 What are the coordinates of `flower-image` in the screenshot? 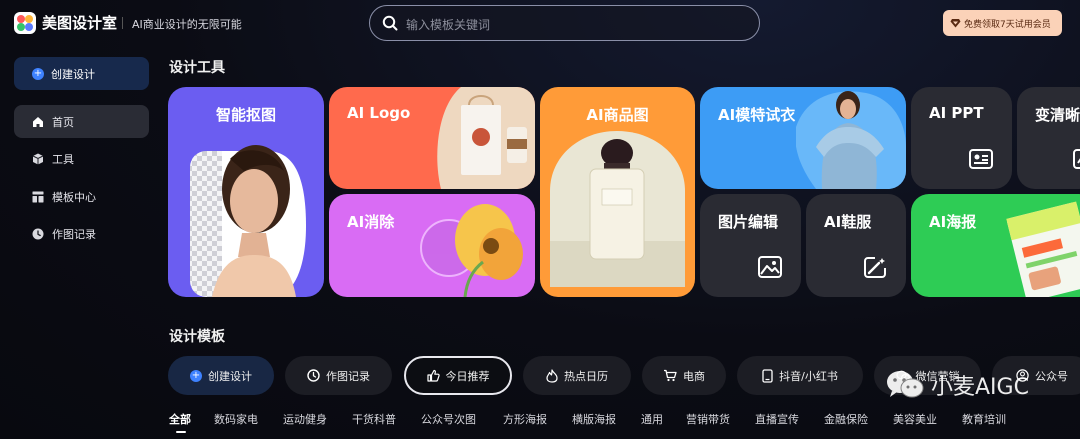 It's located at (471, 250).